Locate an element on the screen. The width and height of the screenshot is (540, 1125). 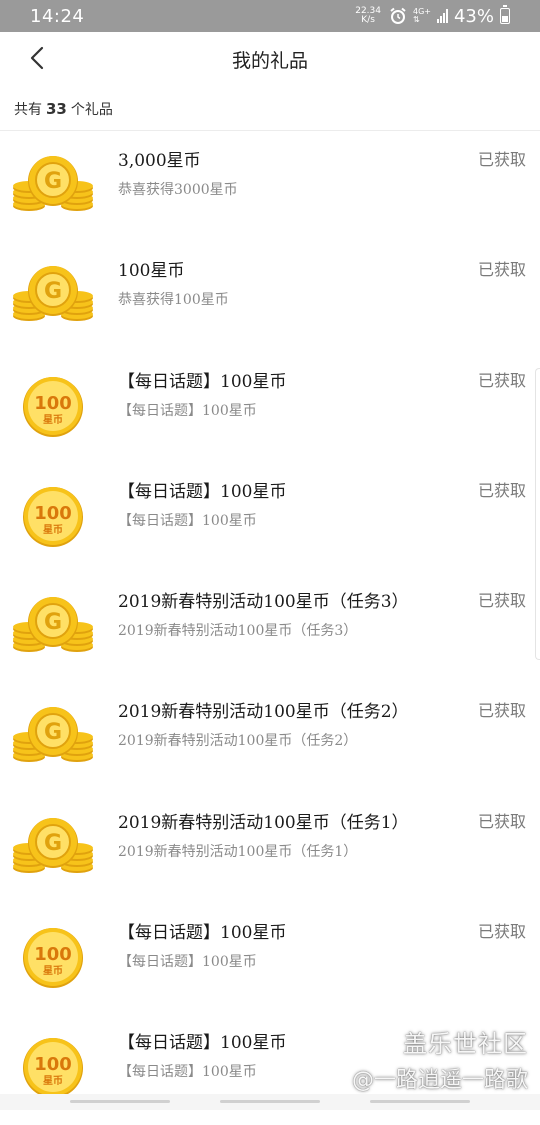
scroll-indicator is located at coordinates (537, 514).